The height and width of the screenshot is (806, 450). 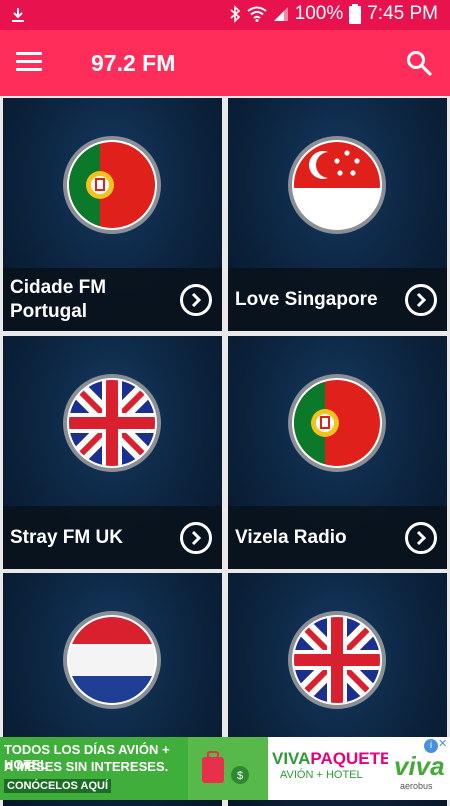 What do you see at coordinates (416, 786) in the screenshot?
I see `ad-logo-sub: aerobus` at bounding box center [416, 786].